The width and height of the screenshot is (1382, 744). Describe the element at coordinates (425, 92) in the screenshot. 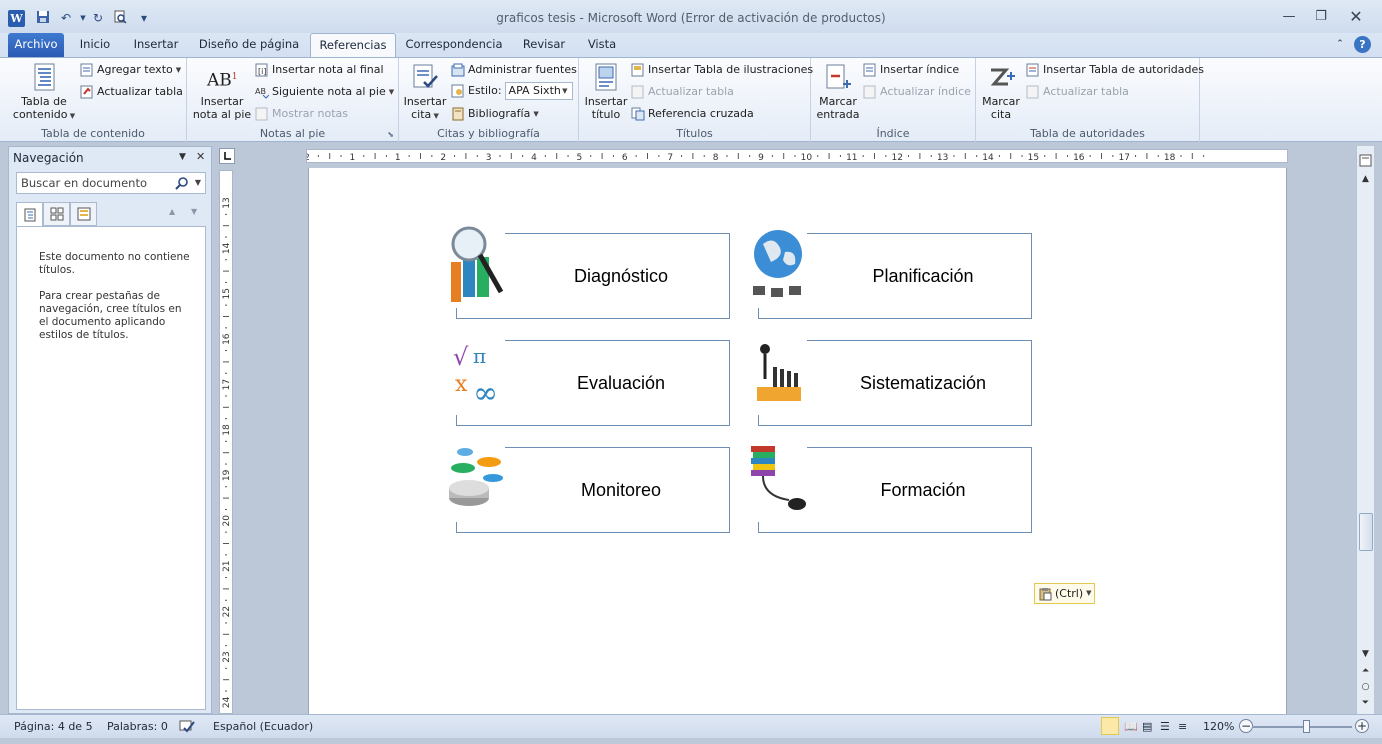

I see `insert-citation-button: Insertar cita ▼` at that location.